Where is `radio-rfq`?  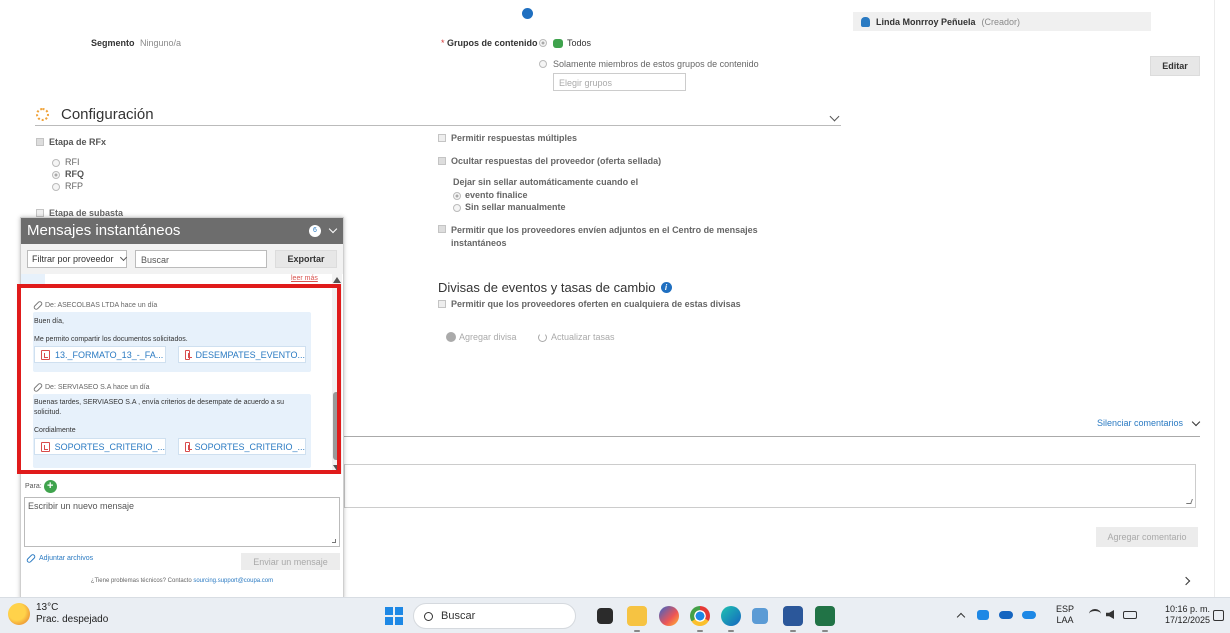
radio-rfq is located at coordinates (56, 174).